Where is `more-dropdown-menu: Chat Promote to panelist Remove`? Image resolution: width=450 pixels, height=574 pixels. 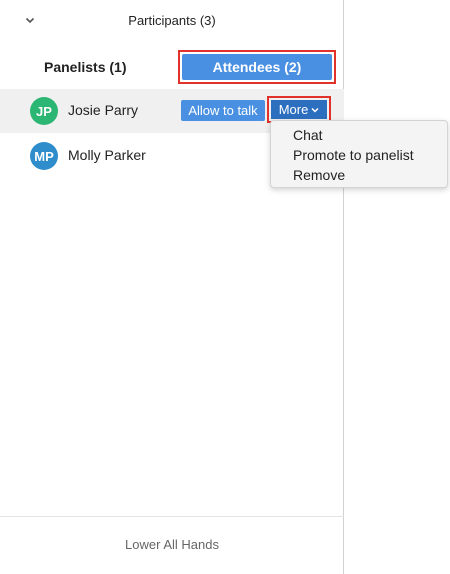
more-dropdown-menu: Chat Promote to panelist Remove is located at coordinates (359, 154).